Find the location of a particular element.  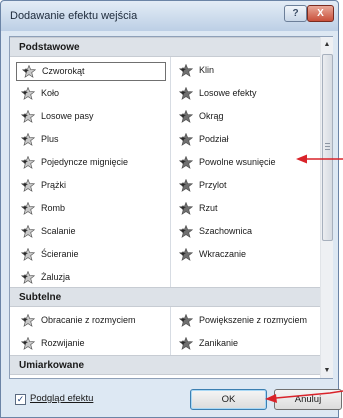

list-scrollbar: ▲ ▼ is located at coordinates (326, 207).